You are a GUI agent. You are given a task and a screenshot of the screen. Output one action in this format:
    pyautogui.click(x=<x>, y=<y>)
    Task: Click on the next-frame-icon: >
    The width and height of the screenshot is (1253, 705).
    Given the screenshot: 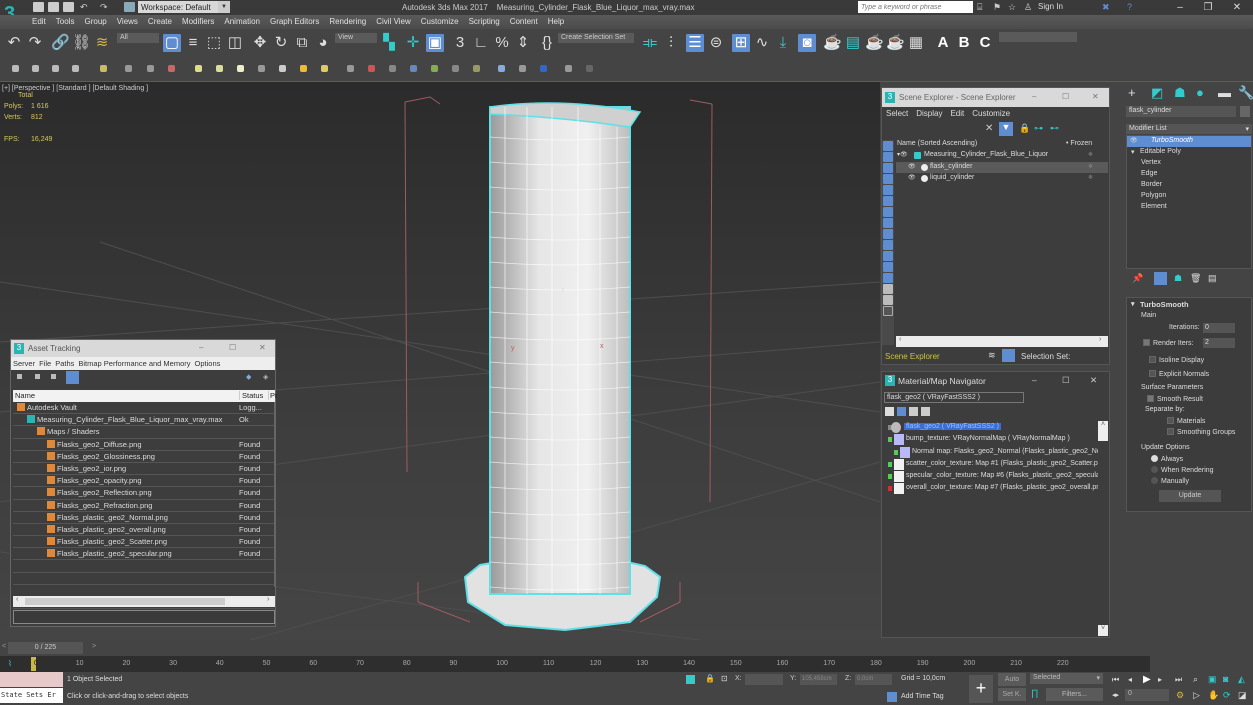 What is the action you would take?
    pyautogui.click(x=94, y=646)
    